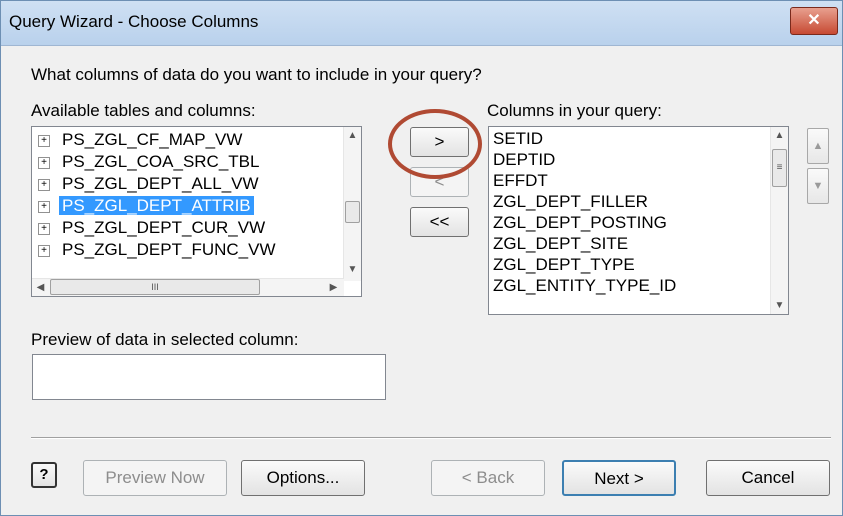 This screenshot has height=516, width=843. I want to click on close-button: ✕, so click(814, 21).